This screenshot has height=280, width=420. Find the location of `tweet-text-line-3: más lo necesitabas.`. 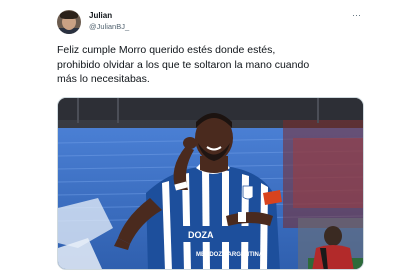

tweet-text-line-3: más lo necesitabas. is located at coordinates (103, 79).